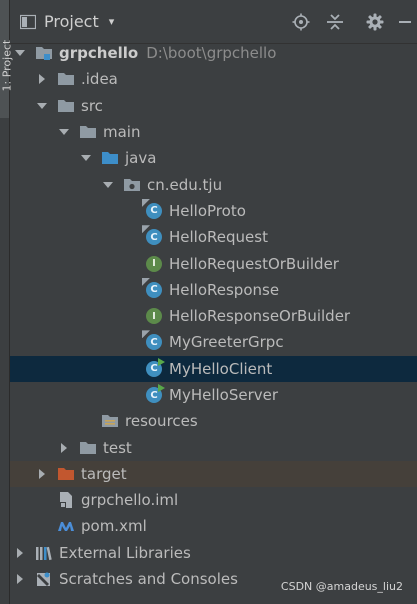  I want to click on package-icon, so click(132, 185).